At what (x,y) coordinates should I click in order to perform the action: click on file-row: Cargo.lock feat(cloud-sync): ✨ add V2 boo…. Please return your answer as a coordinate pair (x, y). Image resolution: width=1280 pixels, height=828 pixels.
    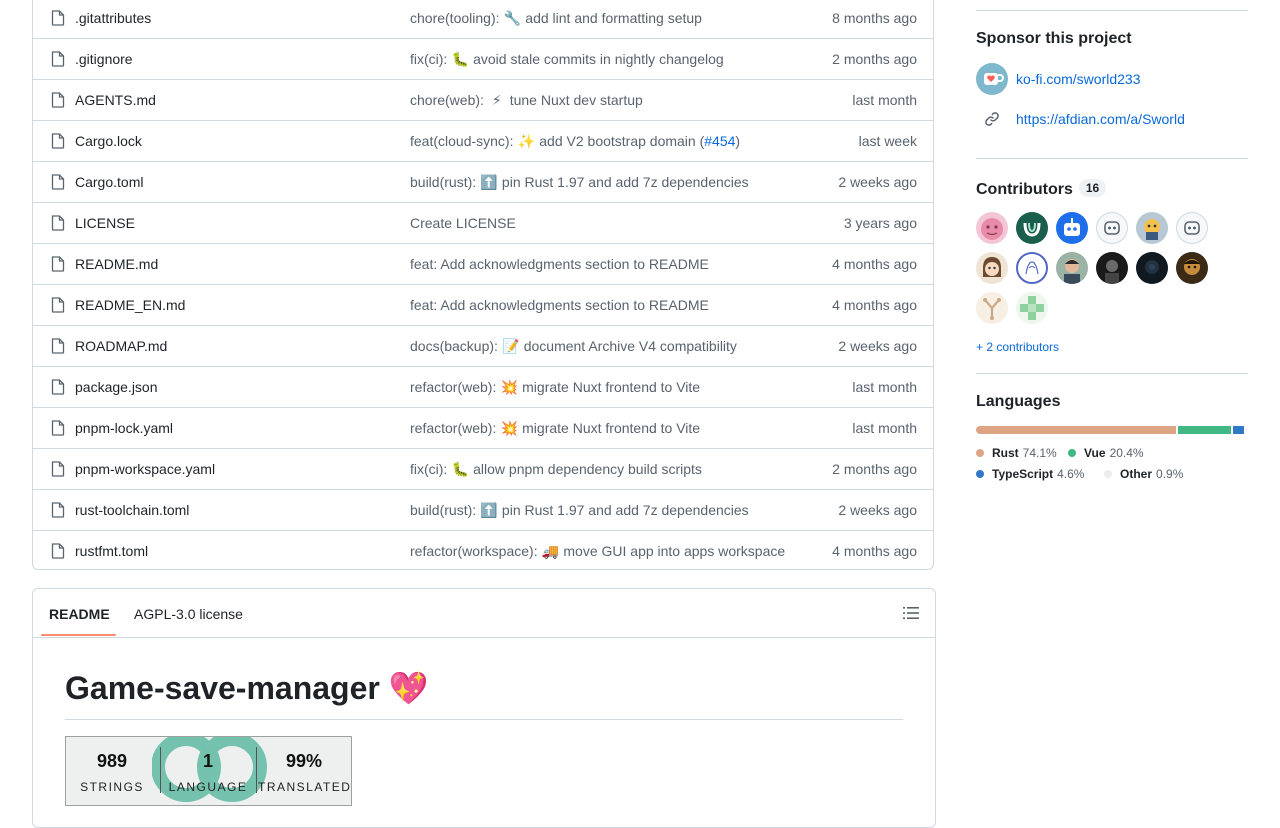
    Looking at the image, I should click on (483, 141).